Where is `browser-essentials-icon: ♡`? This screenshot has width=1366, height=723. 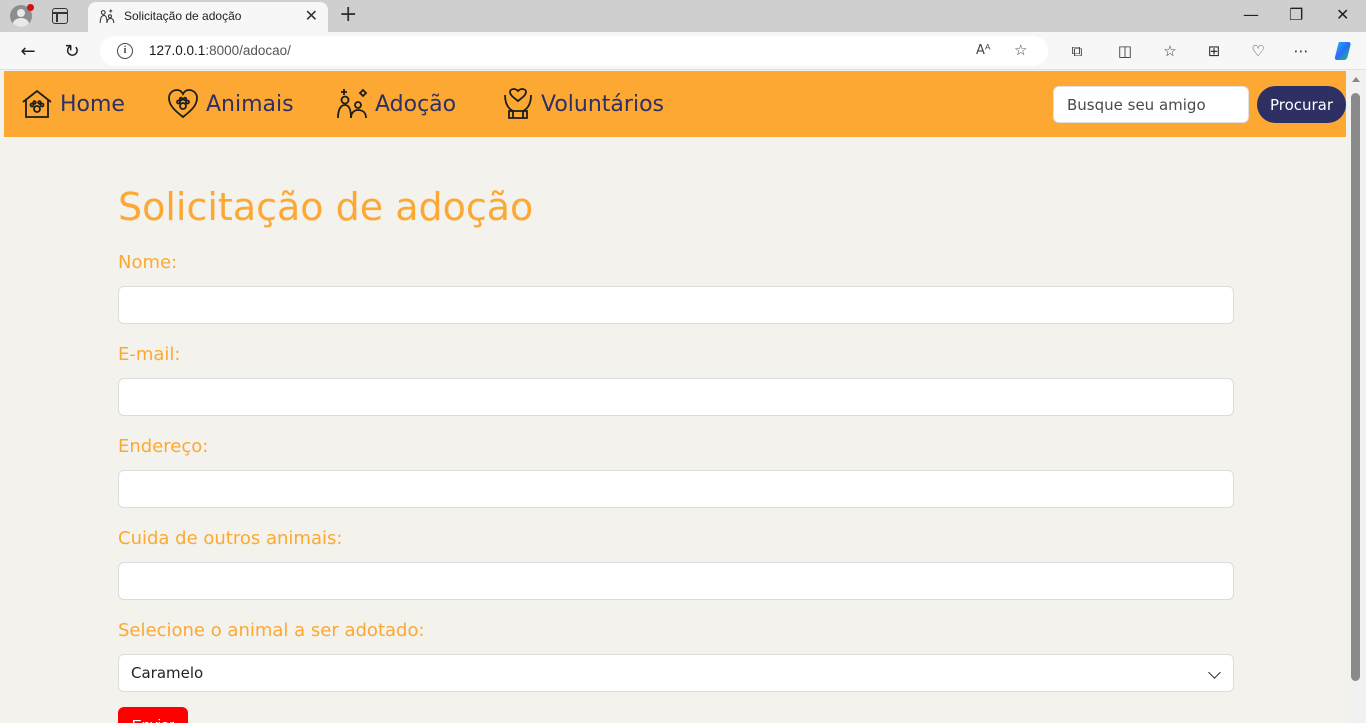
browser-essentials-icon: ♡ is located at coordinates (1258, 51).